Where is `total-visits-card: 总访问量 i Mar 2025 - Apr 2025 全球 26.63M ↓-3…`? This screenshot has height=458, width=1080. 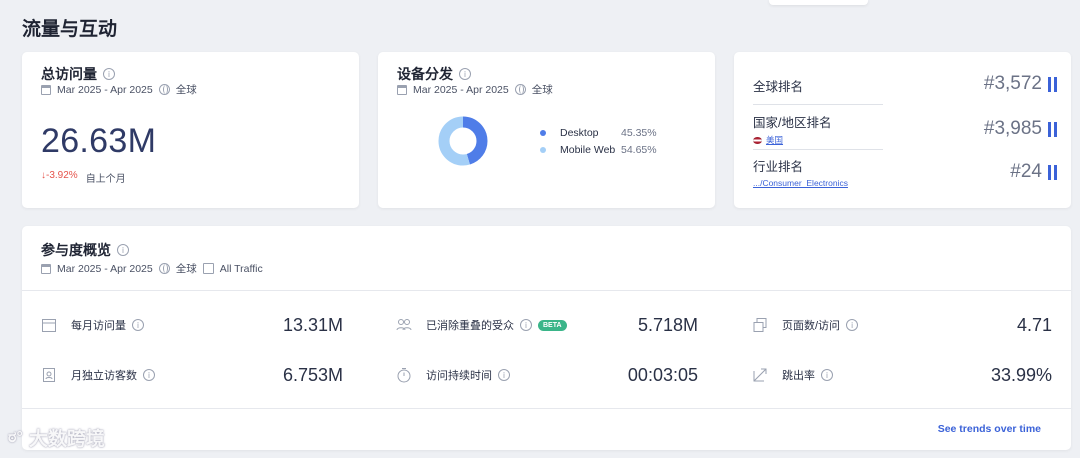
total-visits-card: 总访问量 i Mar 2025 - Apr 2025 全球 26.63M ↓-3… is located at coordinates (190, 130).